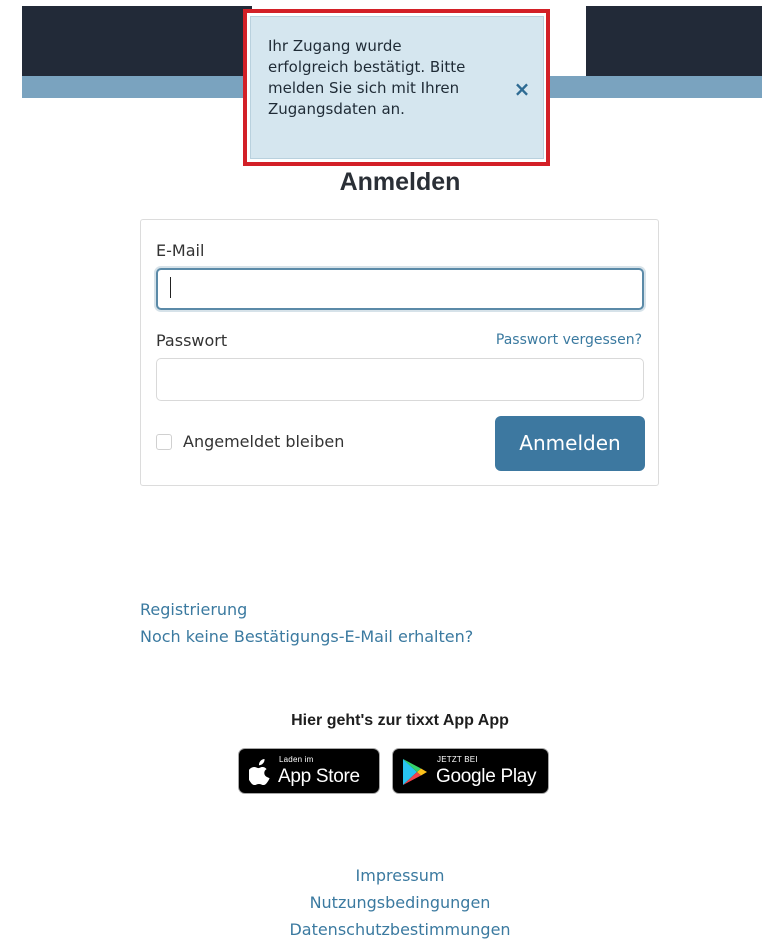 Image resolution: width=762 pixels, height=940 pixels. What do you see at coordinates (259, 772) in the screenshot?
I see `apple-icon` at bounding box center [259, 772].